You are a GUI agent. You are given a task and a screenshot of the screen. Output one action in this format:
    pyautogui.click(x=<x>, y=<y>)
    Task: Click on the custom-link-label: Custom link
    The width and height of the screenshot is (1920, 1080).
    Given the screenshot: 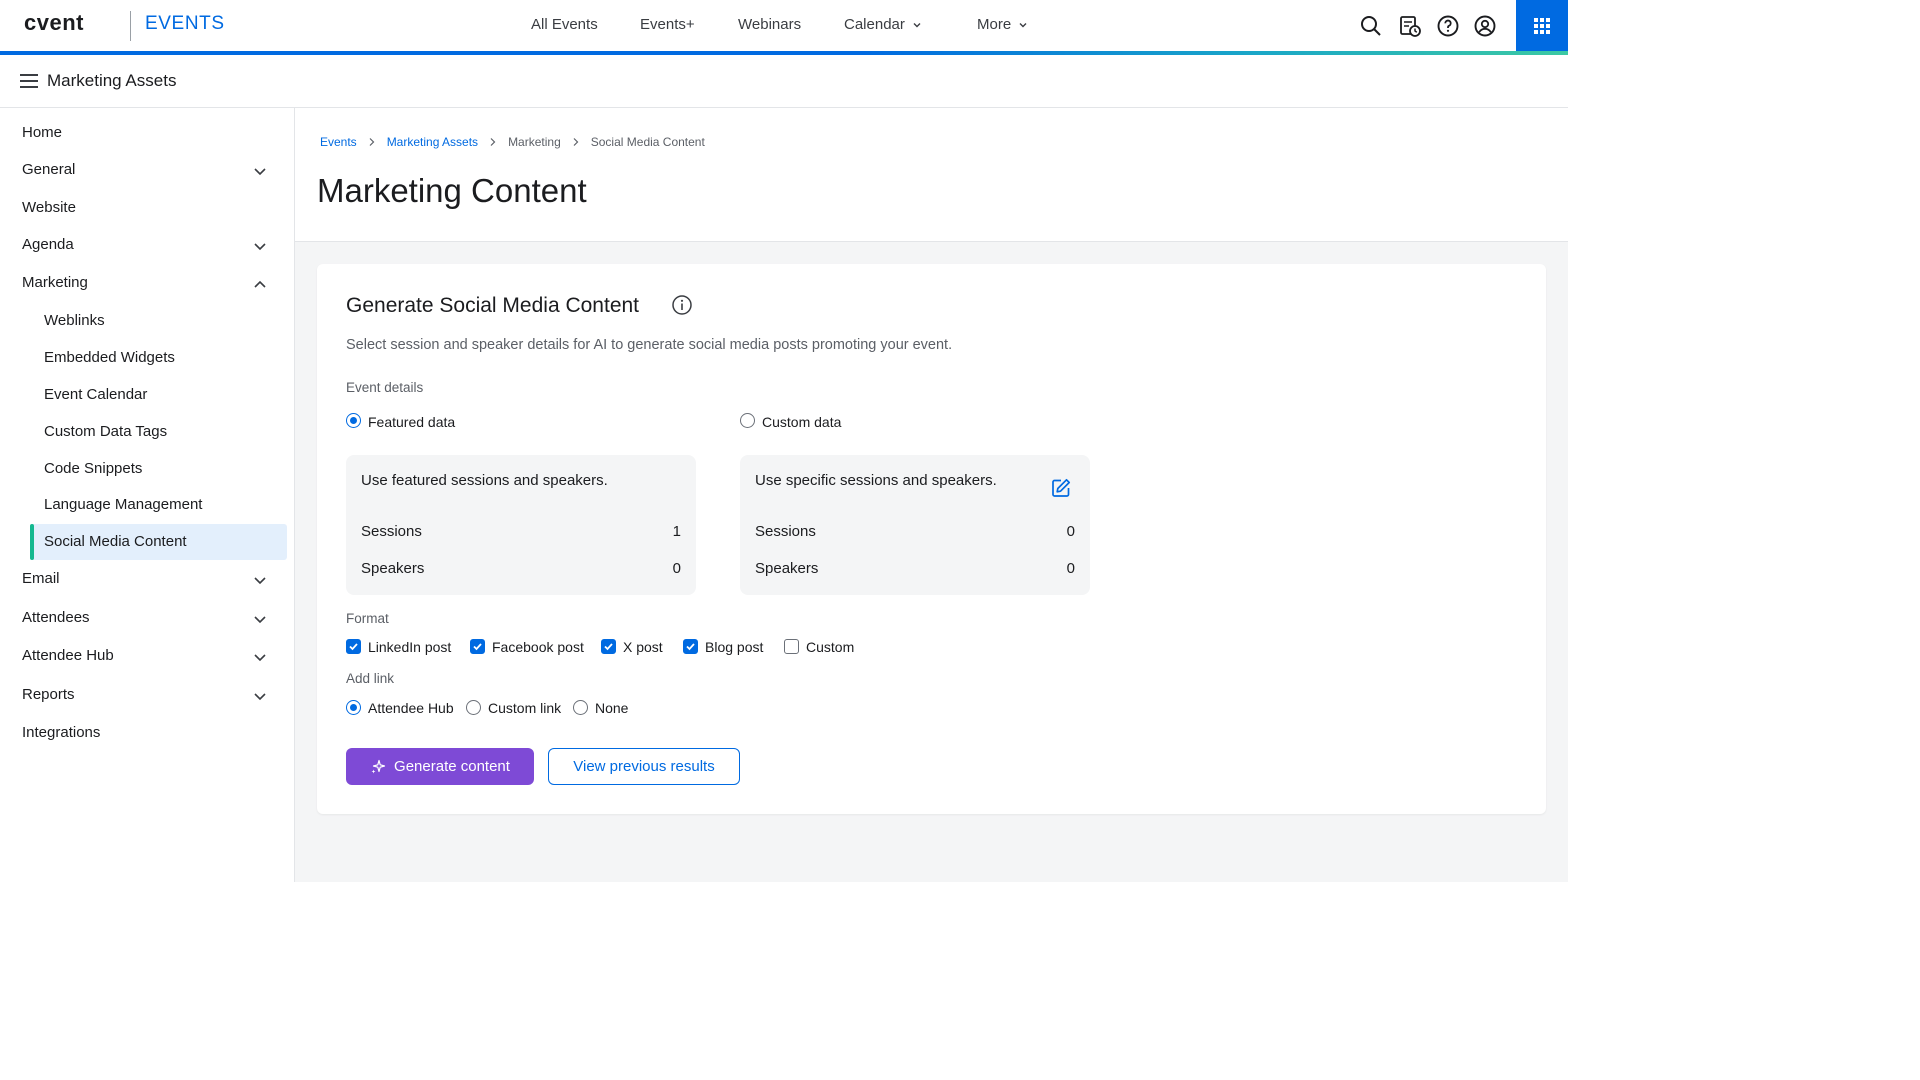 What is the action you would take?
    pyautogui.click(x=524, y=708)
    